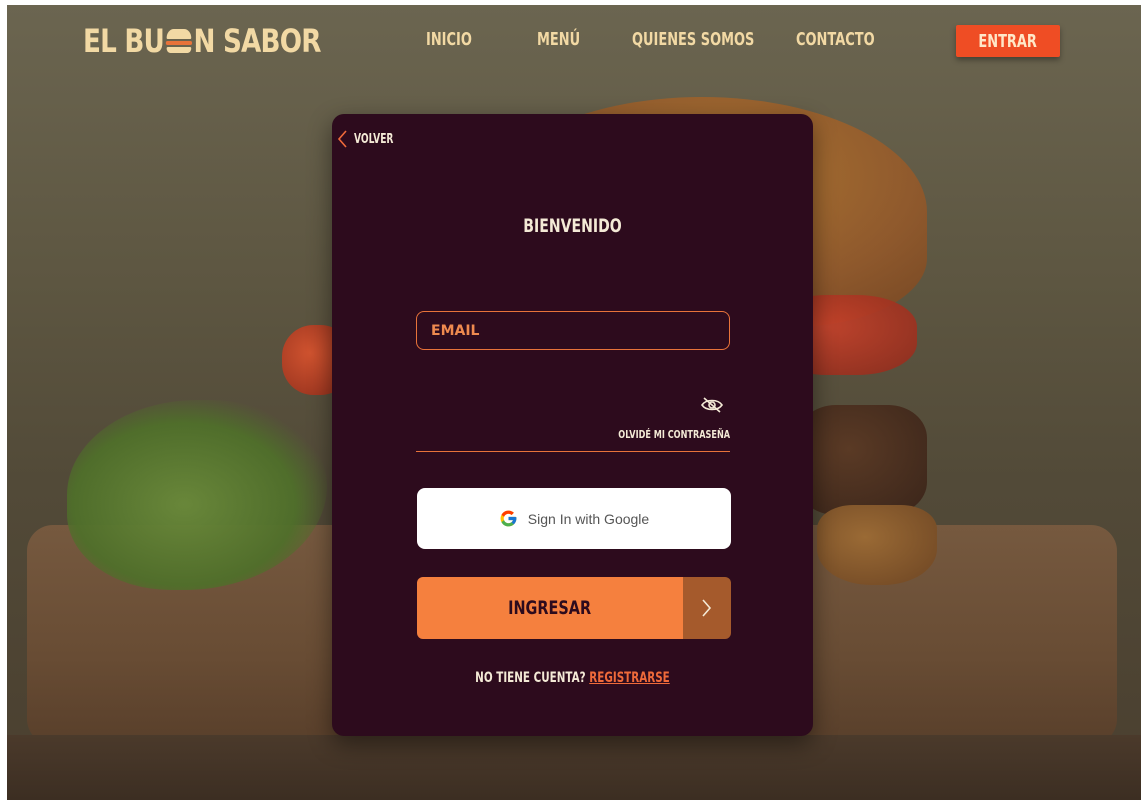 The image size is (1144, 803). Describe the element at coordinates (530, 678) in the screenshot. I see `no-account-text: NO TIENE CUENTA?` at that location.